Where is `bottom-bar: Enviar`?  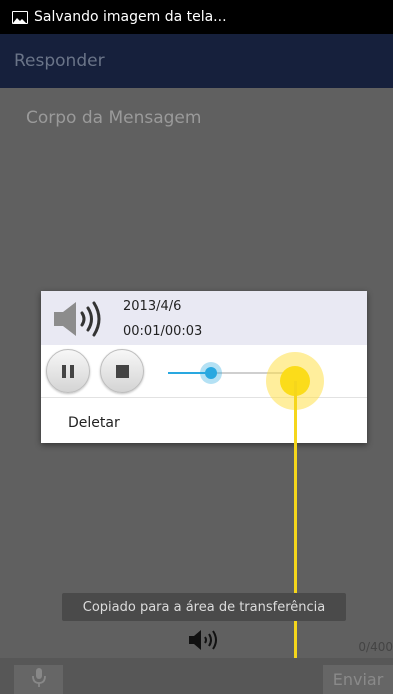 bottom-bar: Enviar is located at coordinates (196, 676).